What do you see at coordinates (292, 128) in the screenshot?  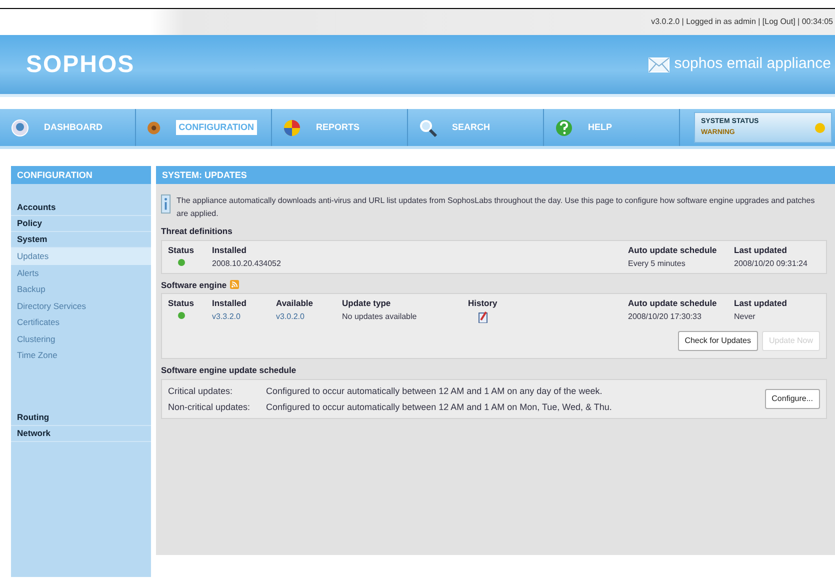 I see `pie-chart-icon` at bounding box center [292, 128].